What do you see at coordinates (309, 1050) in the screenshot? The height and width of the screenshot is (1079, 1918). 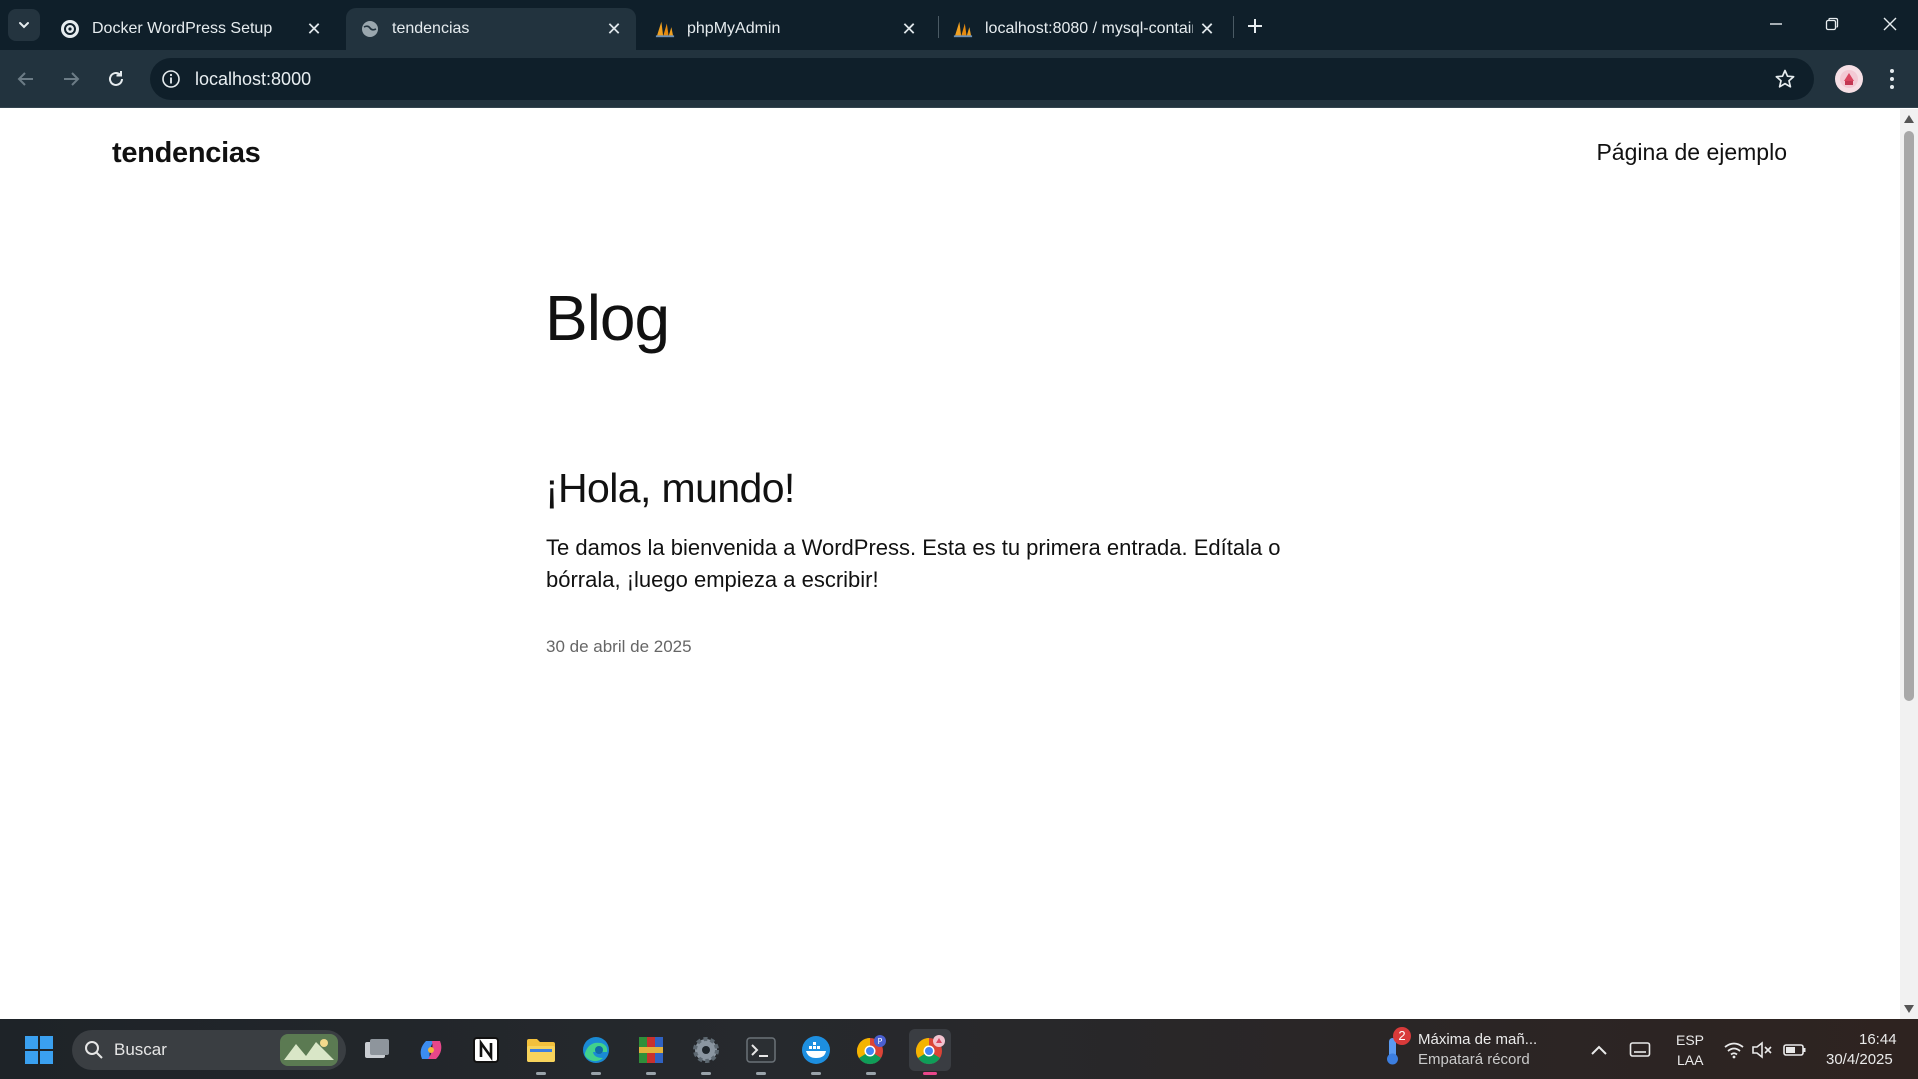 I see `search-highlight-image-icon` at bounding box center [309, 1050].